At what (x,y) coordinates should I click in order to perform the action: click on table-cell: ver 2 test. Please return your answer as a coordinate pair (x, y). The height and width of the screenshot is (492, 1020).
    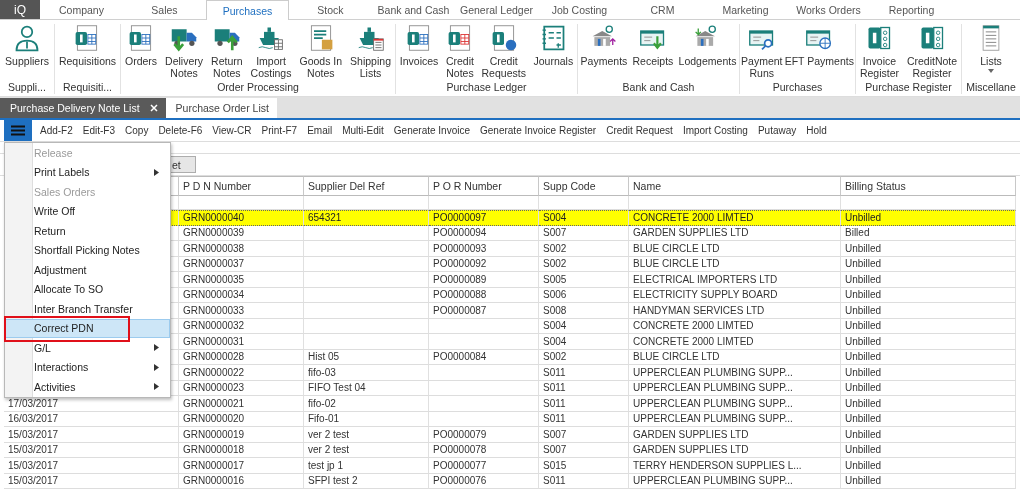
    Looking at the image, I should click on (366, 435).